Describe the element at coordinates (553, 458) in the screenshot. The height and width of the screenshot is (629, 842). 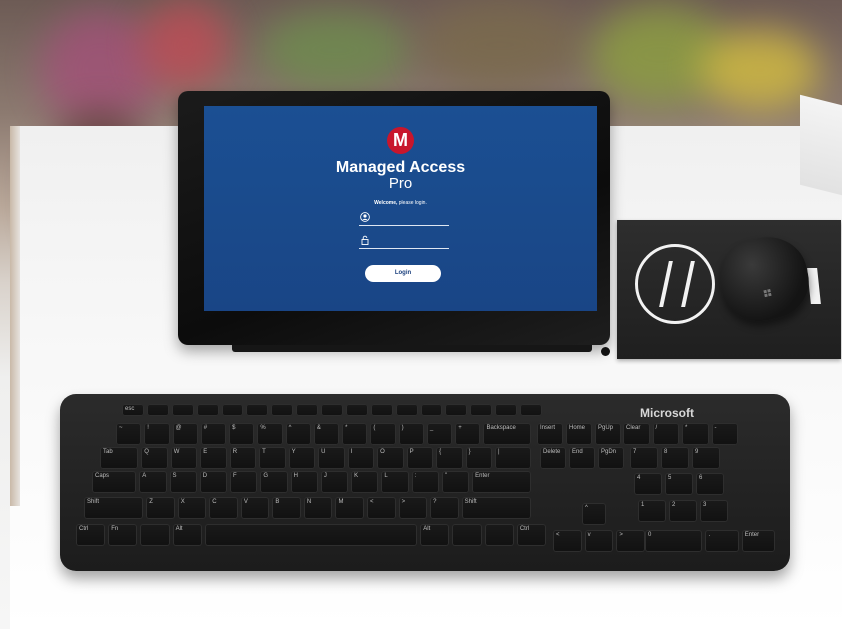
I see `key: Delete` at that location.